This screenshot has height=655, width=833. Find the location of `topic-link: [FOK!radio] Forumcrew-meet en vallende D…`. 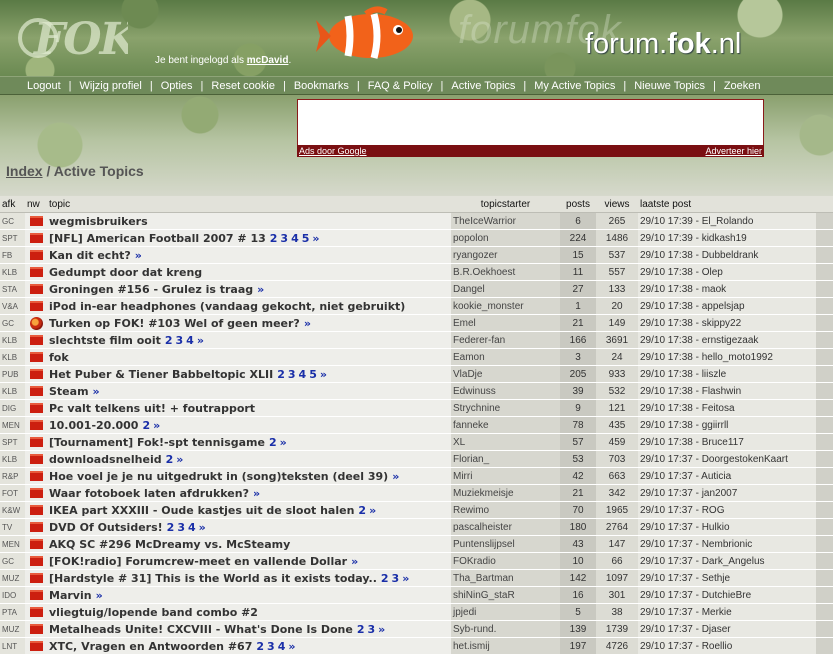

topic-link: [FOK!radio] Forumcrew-meet en vallende D… is located at coordinates (198, 561).